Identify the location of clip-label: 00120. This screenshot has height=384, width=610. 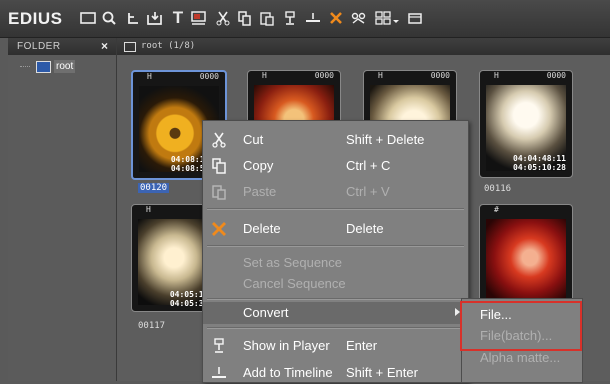
(154, 188).